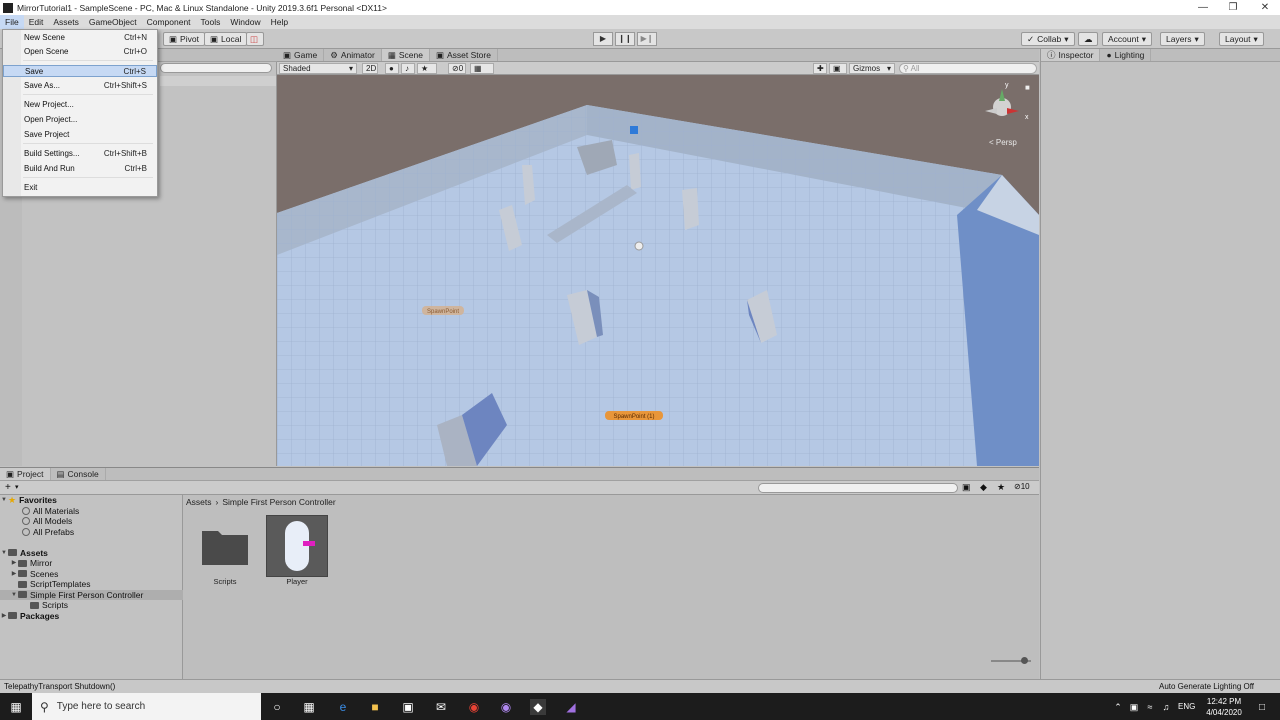 Image resolution: width=1280 pixels, height=720 pixels. What do you see at coordinates (255, 39) in the screenshot?
I see `grid-snap-button: ◫` at bounding box center [255, 39].